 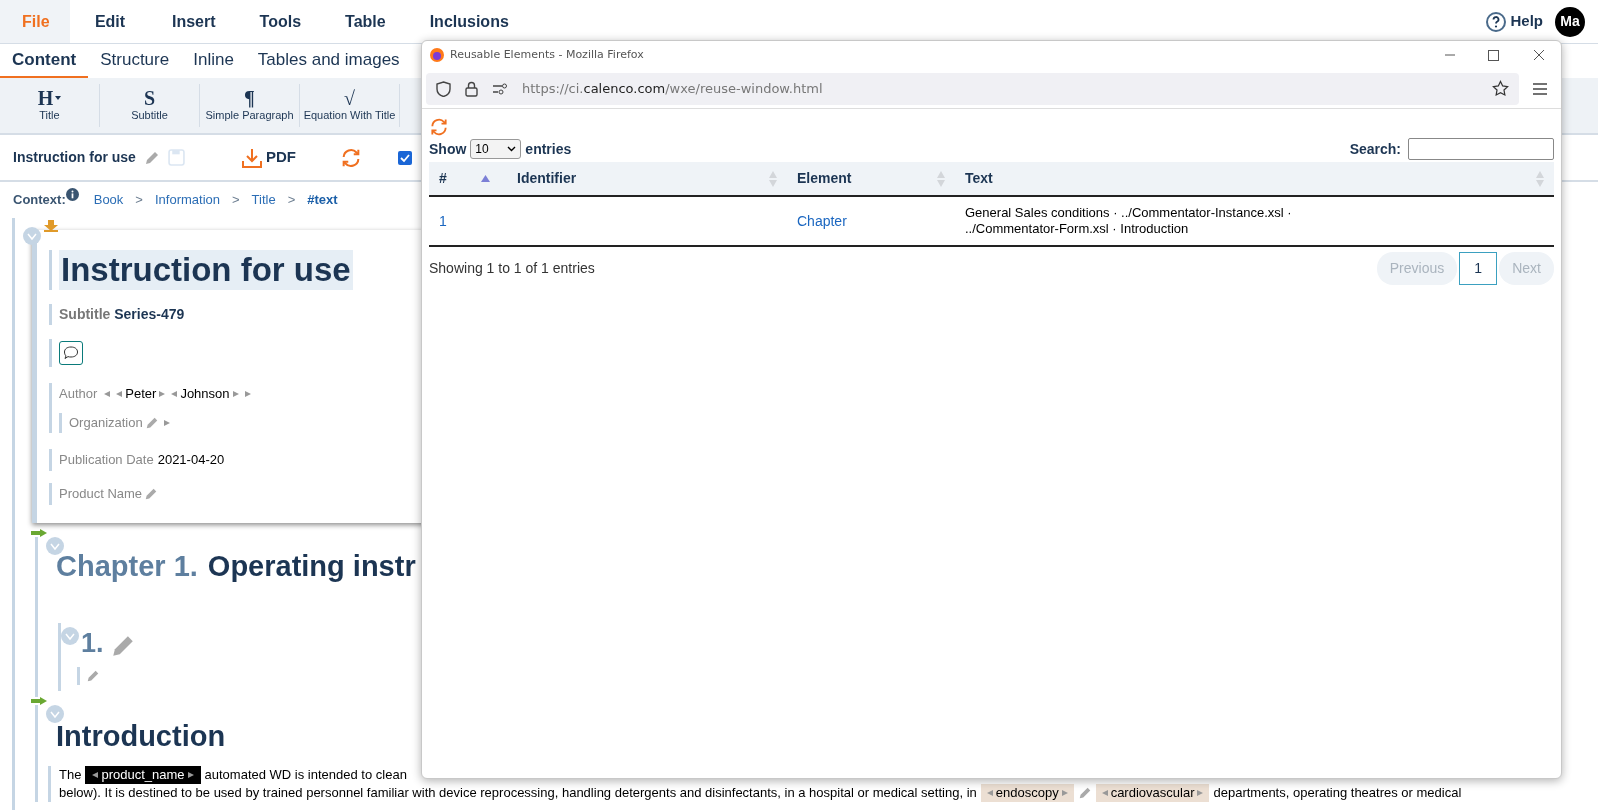 I want to click on page-size-select: 10, so click(x=496, y=149).